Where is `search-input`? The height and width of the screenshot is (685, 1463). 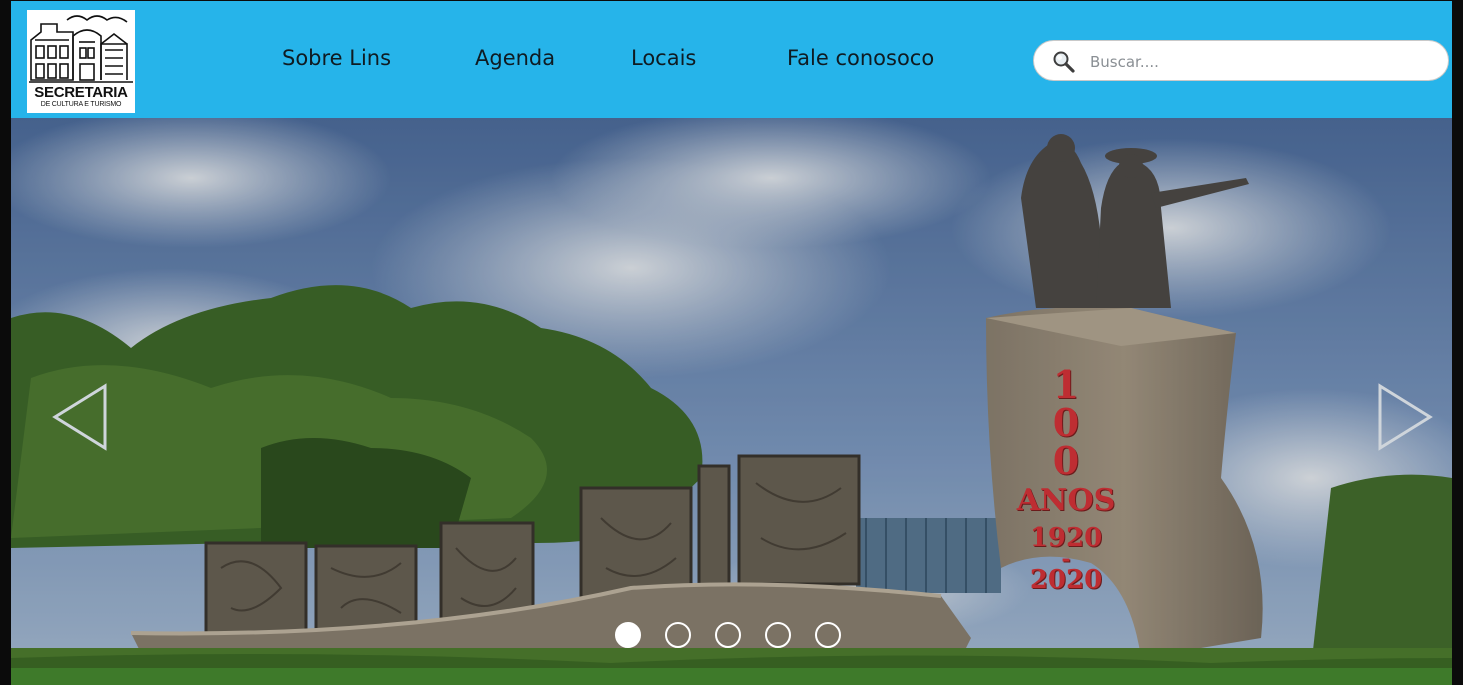
search-input is located at coordinates (1260, 62).